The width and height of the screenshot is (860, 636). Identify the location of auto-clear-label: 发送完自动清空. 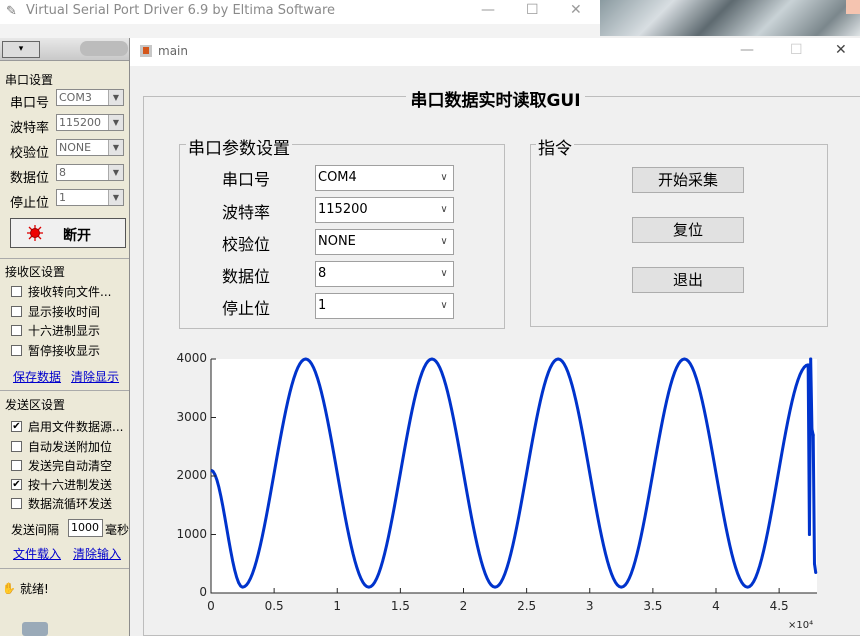
(70, 466).